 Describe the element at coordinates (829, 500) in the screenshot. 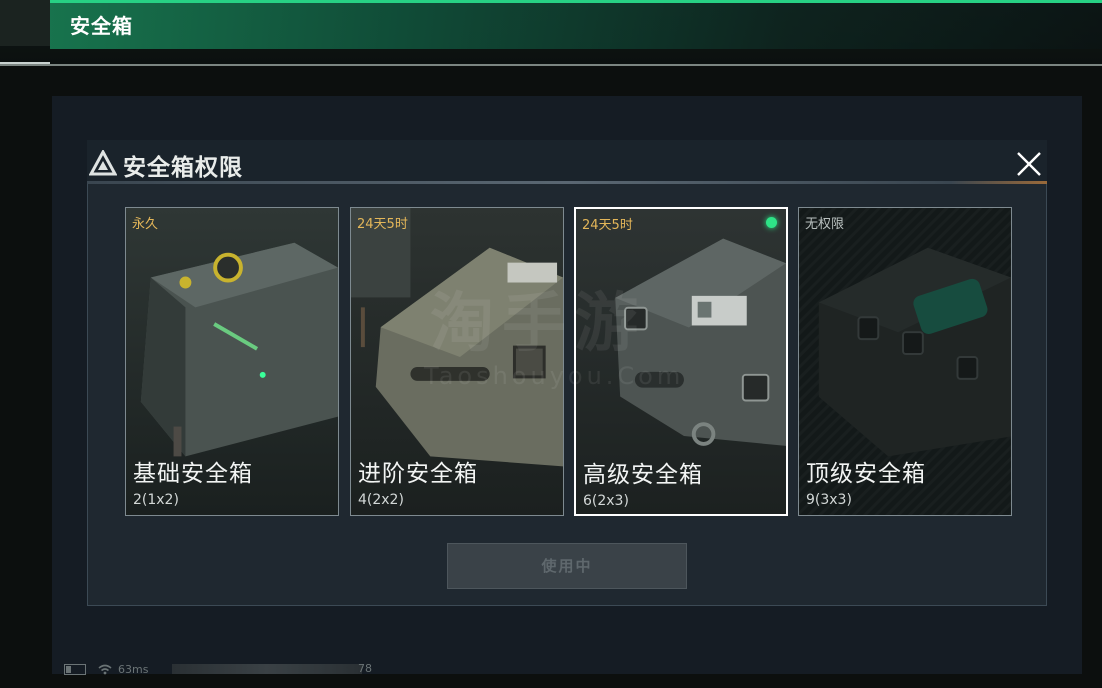

I see `safebox-capacity: 9(3x3)` at that location.